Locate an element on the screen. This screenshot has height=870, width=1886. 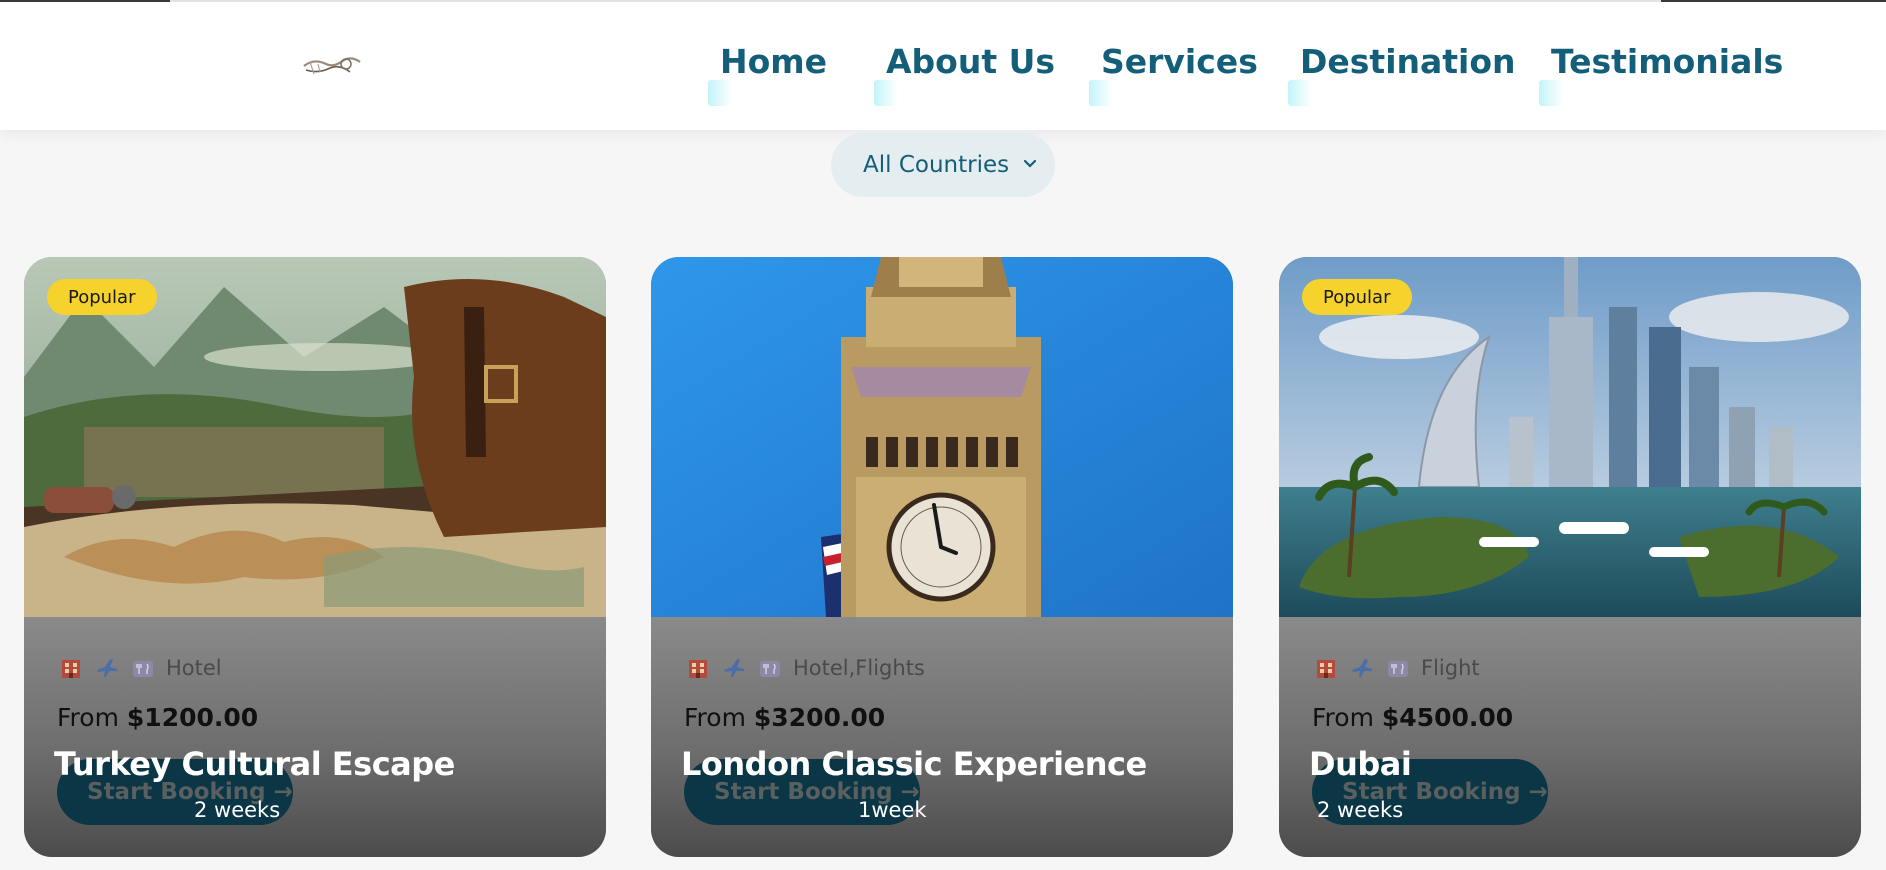
chevron-down-icon is located at coordinates (1030, 163).